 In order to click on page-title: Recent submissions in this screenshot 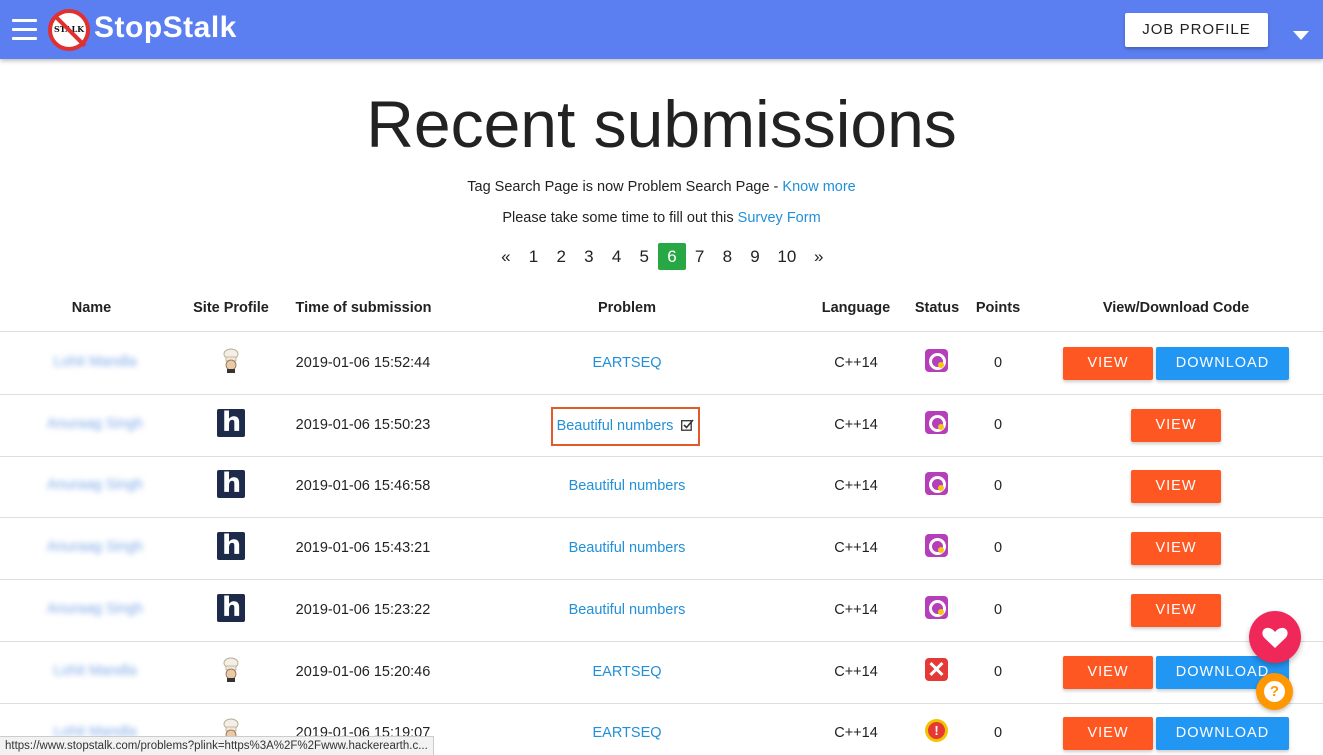, I will do `click(661, 124)`.